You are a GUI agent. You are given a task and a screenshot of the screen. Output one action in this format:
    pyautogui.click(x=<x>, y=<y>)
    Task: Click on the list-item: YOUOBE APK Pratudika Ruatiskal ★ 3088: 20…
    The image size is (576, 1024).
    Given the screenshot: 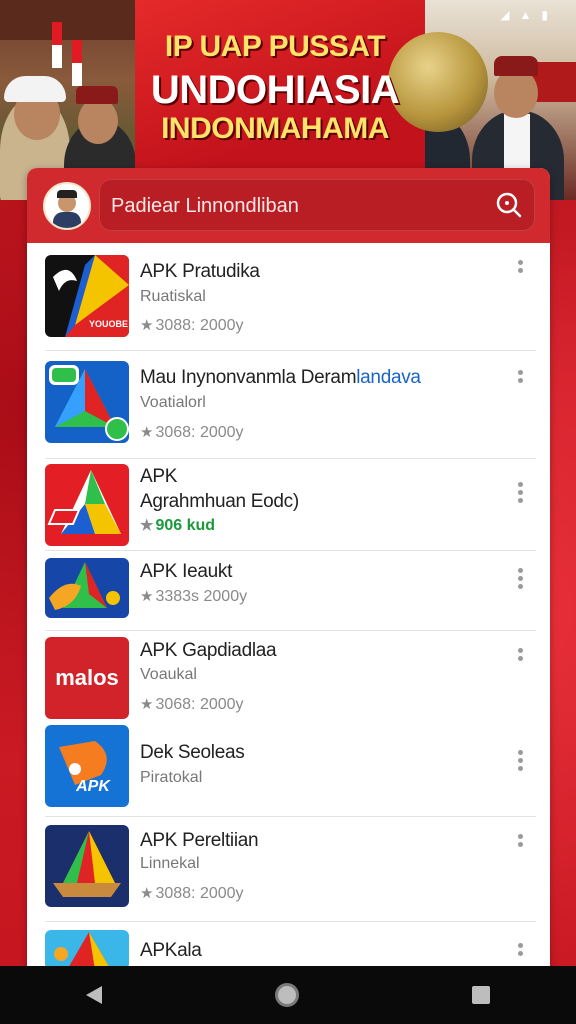 What is the action you would take?
    pyautogui.click(x=288, y=297)
    